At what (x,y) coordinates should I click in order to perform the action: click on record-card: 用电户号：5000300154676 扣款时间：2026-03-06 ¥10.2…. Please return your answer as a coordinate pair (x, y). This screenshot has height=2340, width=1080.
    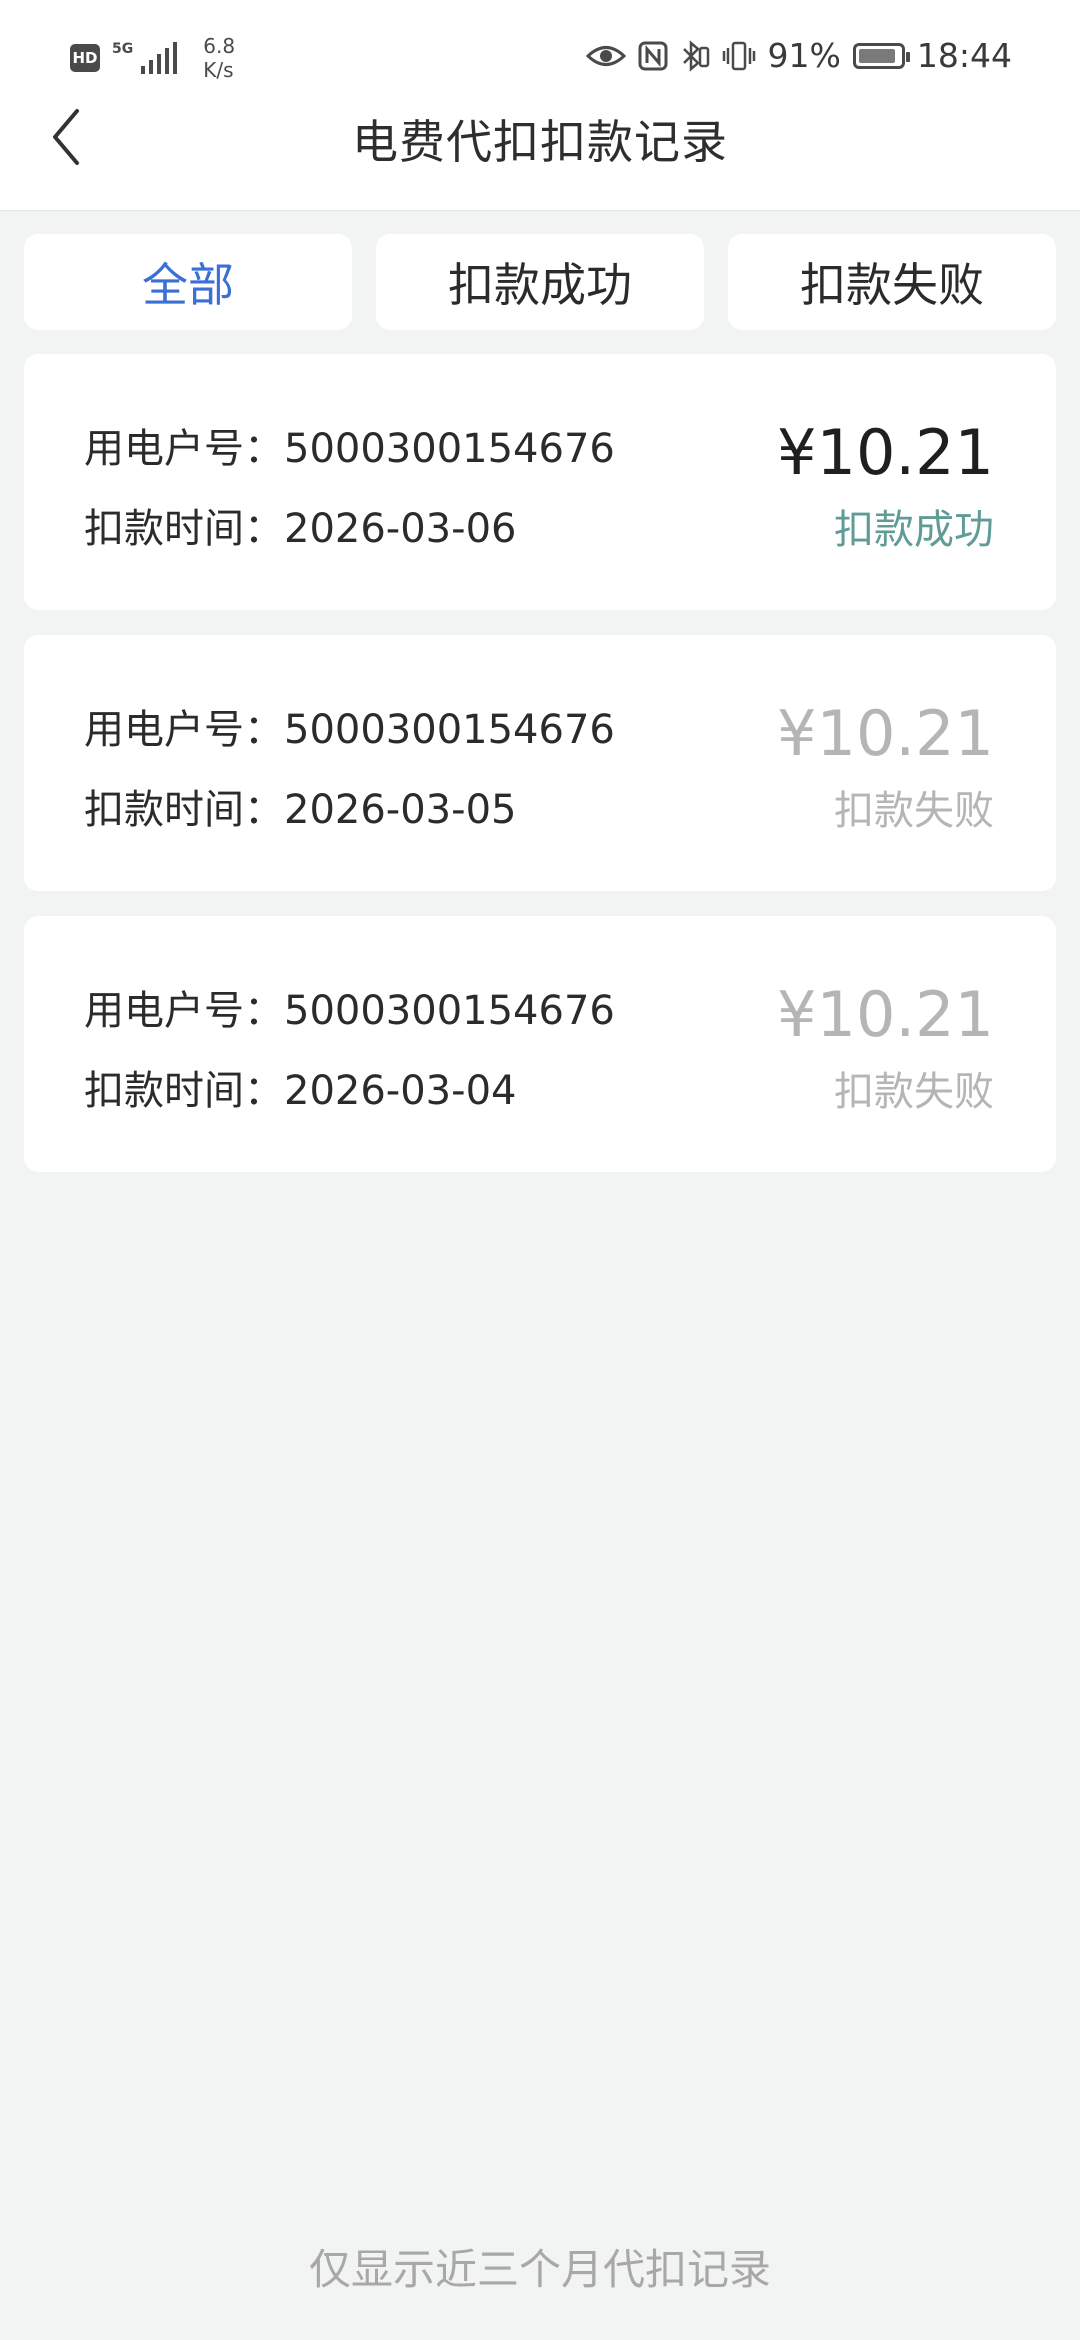
    Looking at the image, I should click on (540, 482).